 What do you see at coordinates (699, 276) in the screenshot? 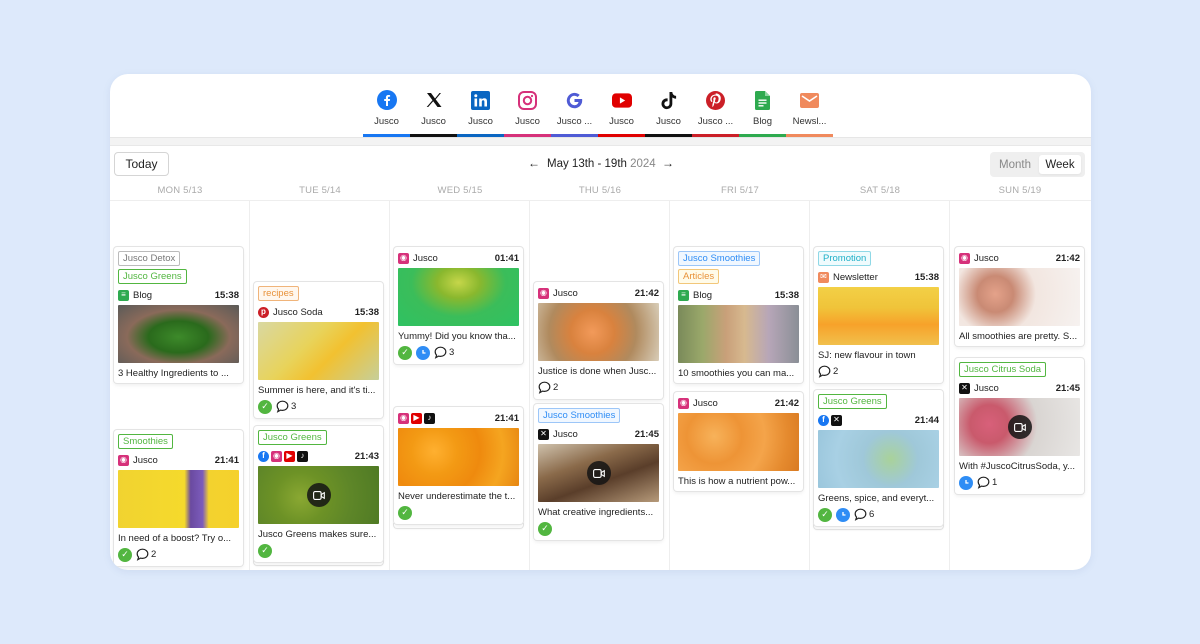
I see `label-tag: Articles` at bounding box center [699, 276].